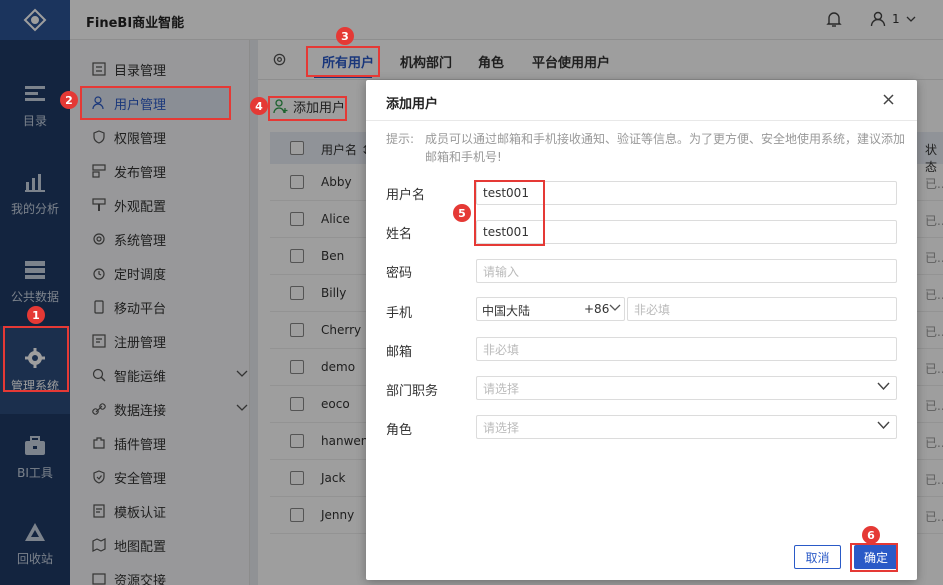 The height and width of the screenshot is (585, 943). I want to click on department-label: 部门职务, so click(412, 391).